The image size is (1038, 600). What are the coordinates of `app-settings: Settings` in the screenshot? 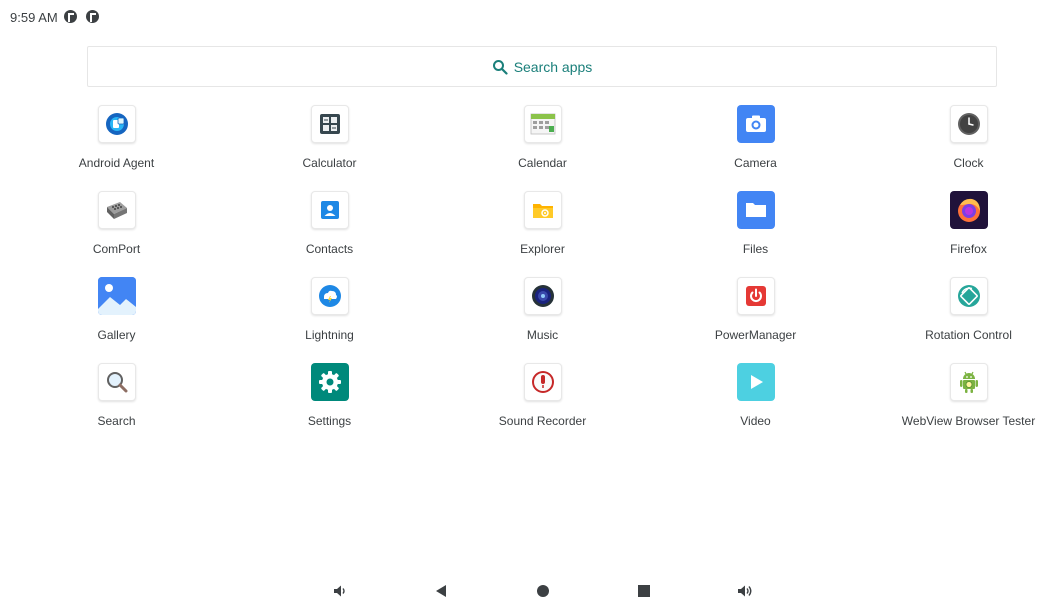 It's located at (329, 401).